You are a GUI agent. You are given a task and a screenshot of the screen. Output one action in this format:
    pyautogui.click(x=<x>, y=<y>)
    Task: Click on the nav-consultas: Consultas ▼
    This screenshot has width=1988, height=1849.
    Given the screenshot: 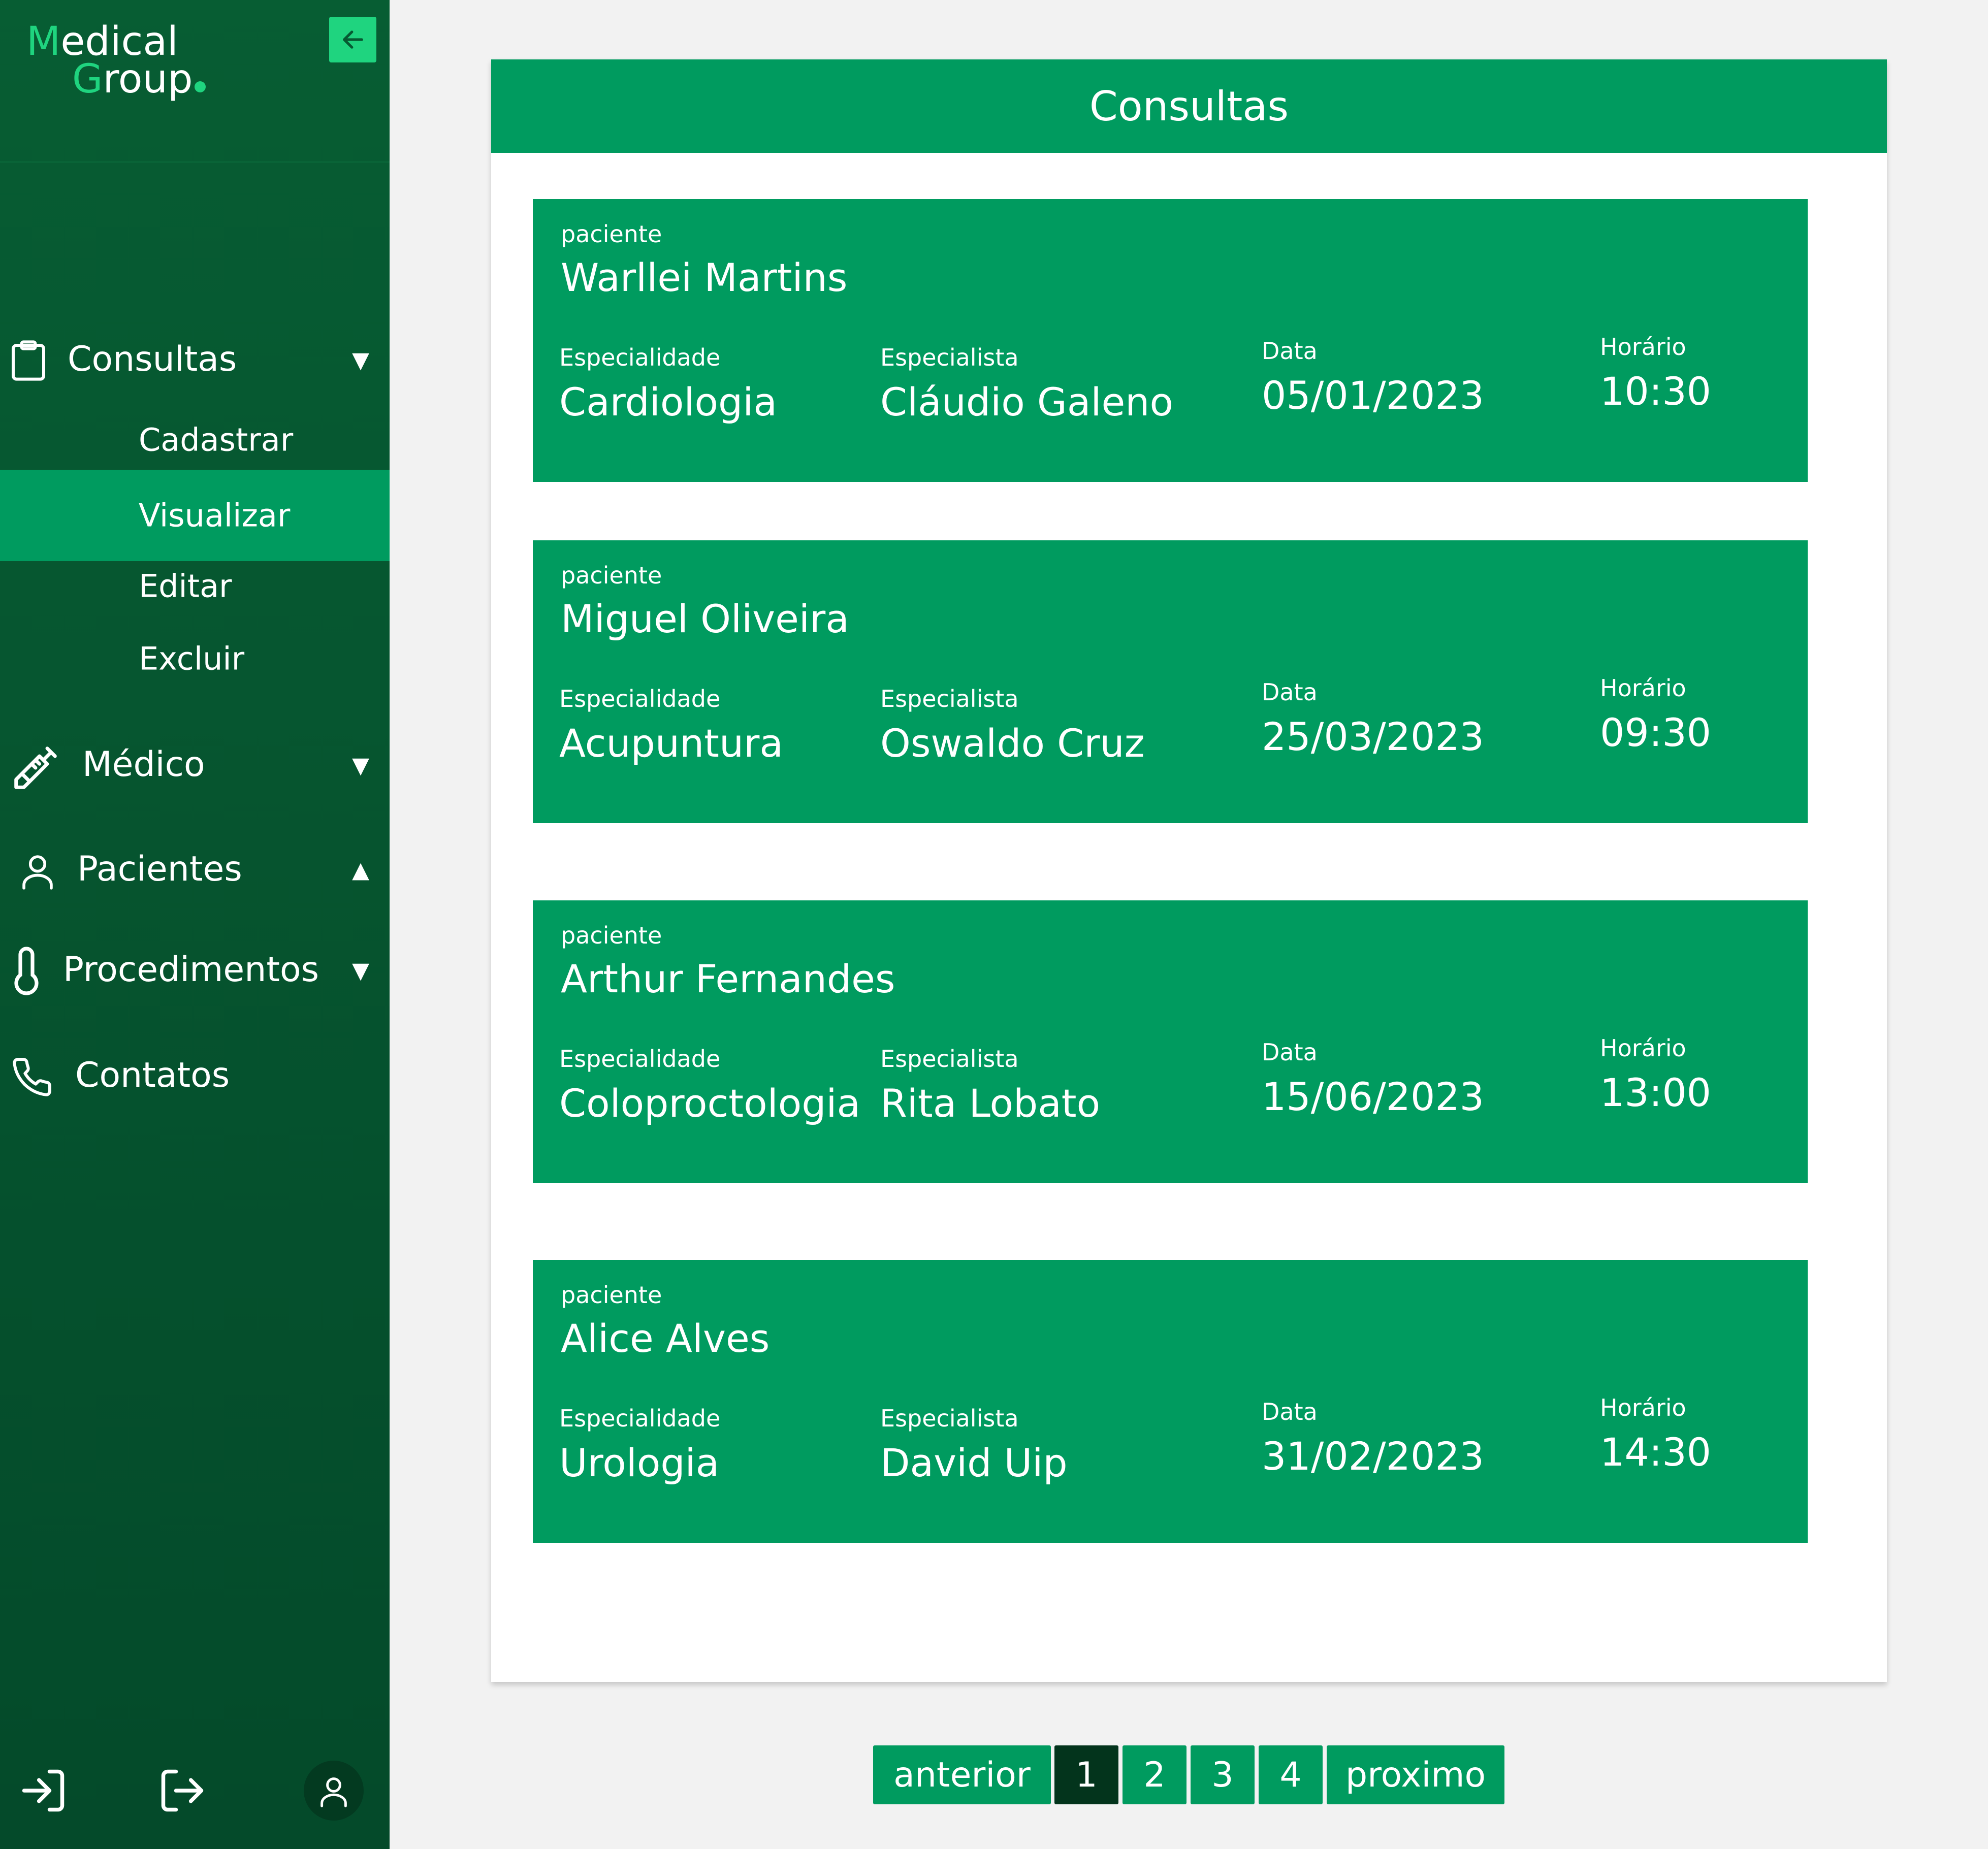 What is the action you would take?
    pyautogui.click(x=195, y=360)
    